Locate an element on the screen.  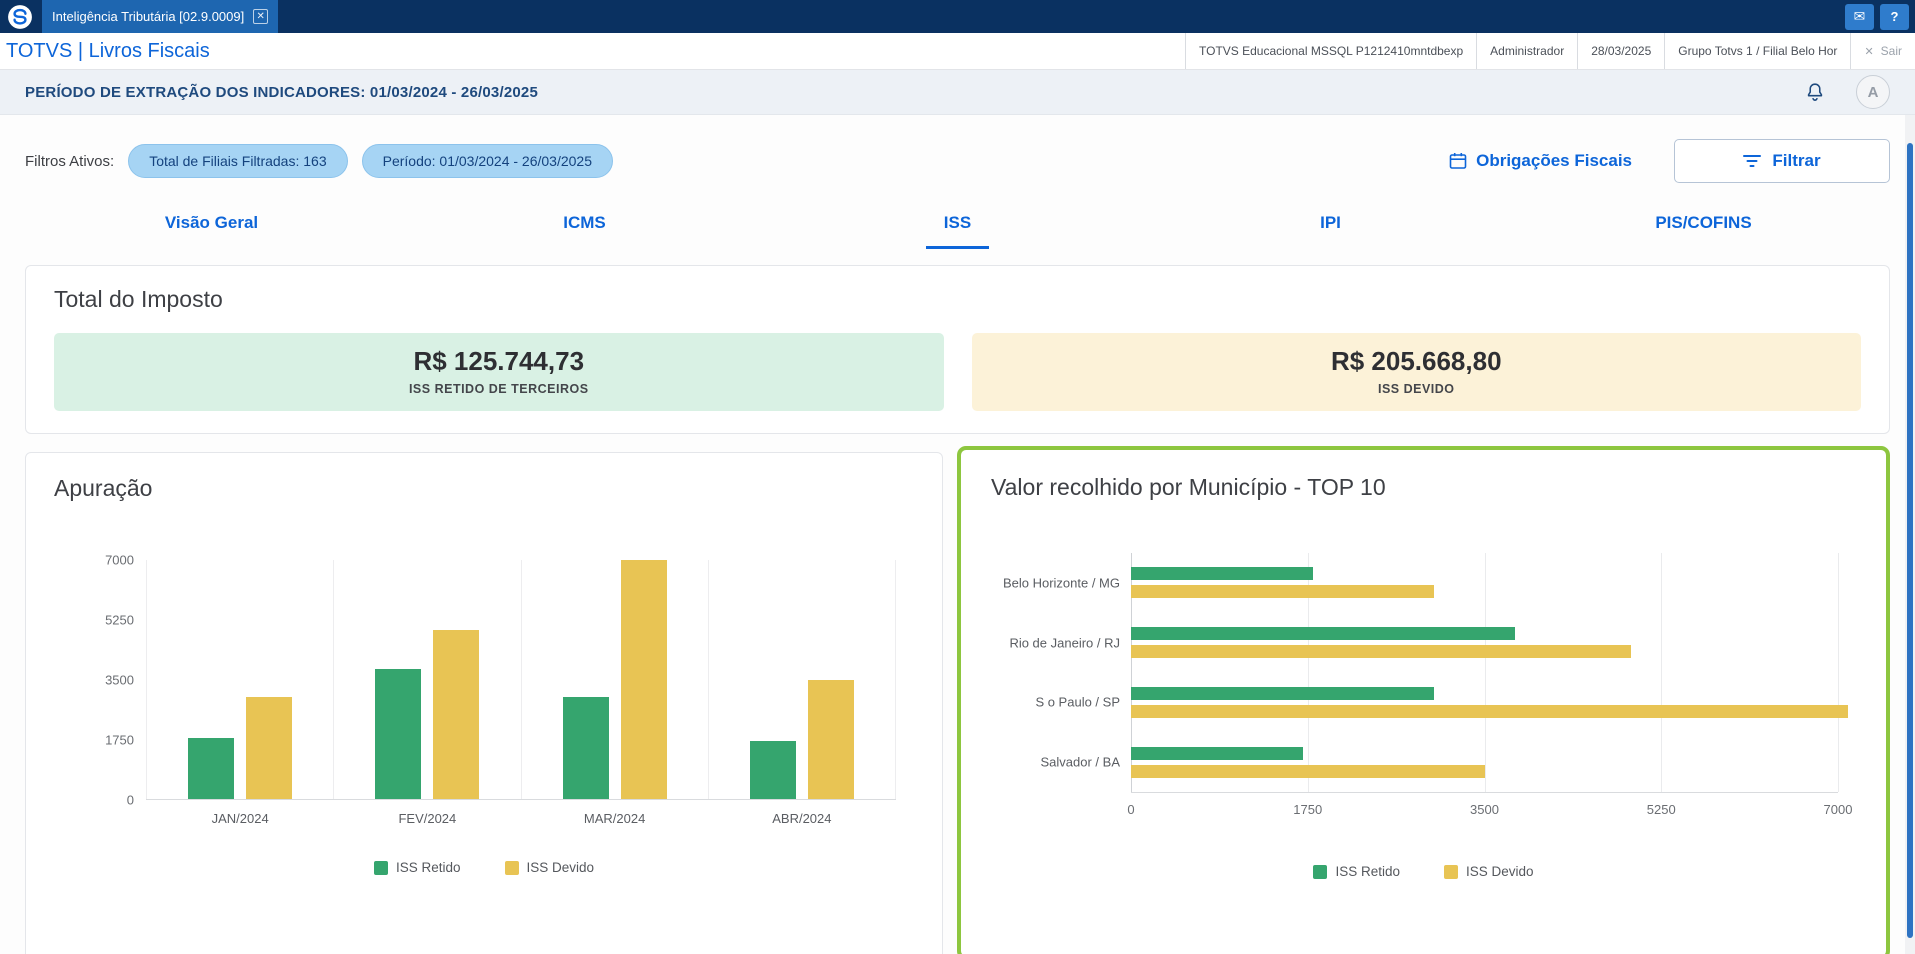
tab-pis-cofins: PIS/COFINS is located at coordinates (1703, 231).